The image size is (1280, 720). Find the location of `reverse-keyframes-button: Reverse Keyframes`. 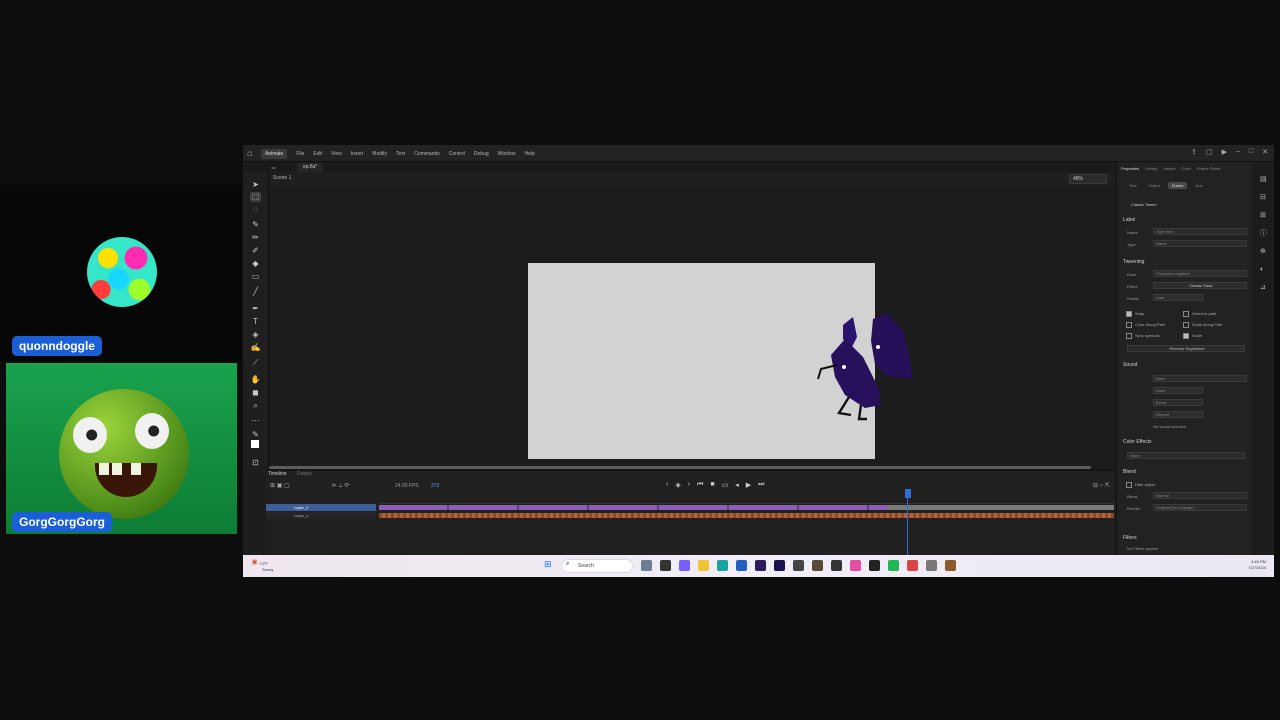

reverse-keyframes-button: Reverse Keyframes is located at coordinates (1186, 348).